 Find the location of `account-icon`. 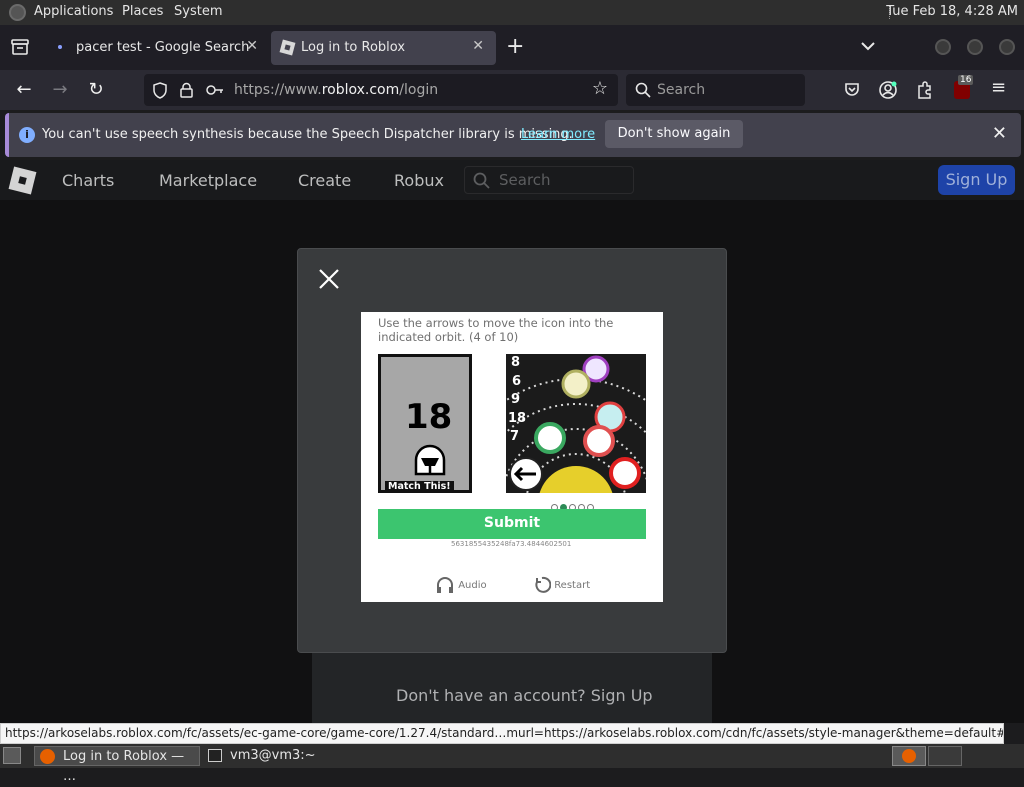

account-icon is located at coordinates (888, 90).